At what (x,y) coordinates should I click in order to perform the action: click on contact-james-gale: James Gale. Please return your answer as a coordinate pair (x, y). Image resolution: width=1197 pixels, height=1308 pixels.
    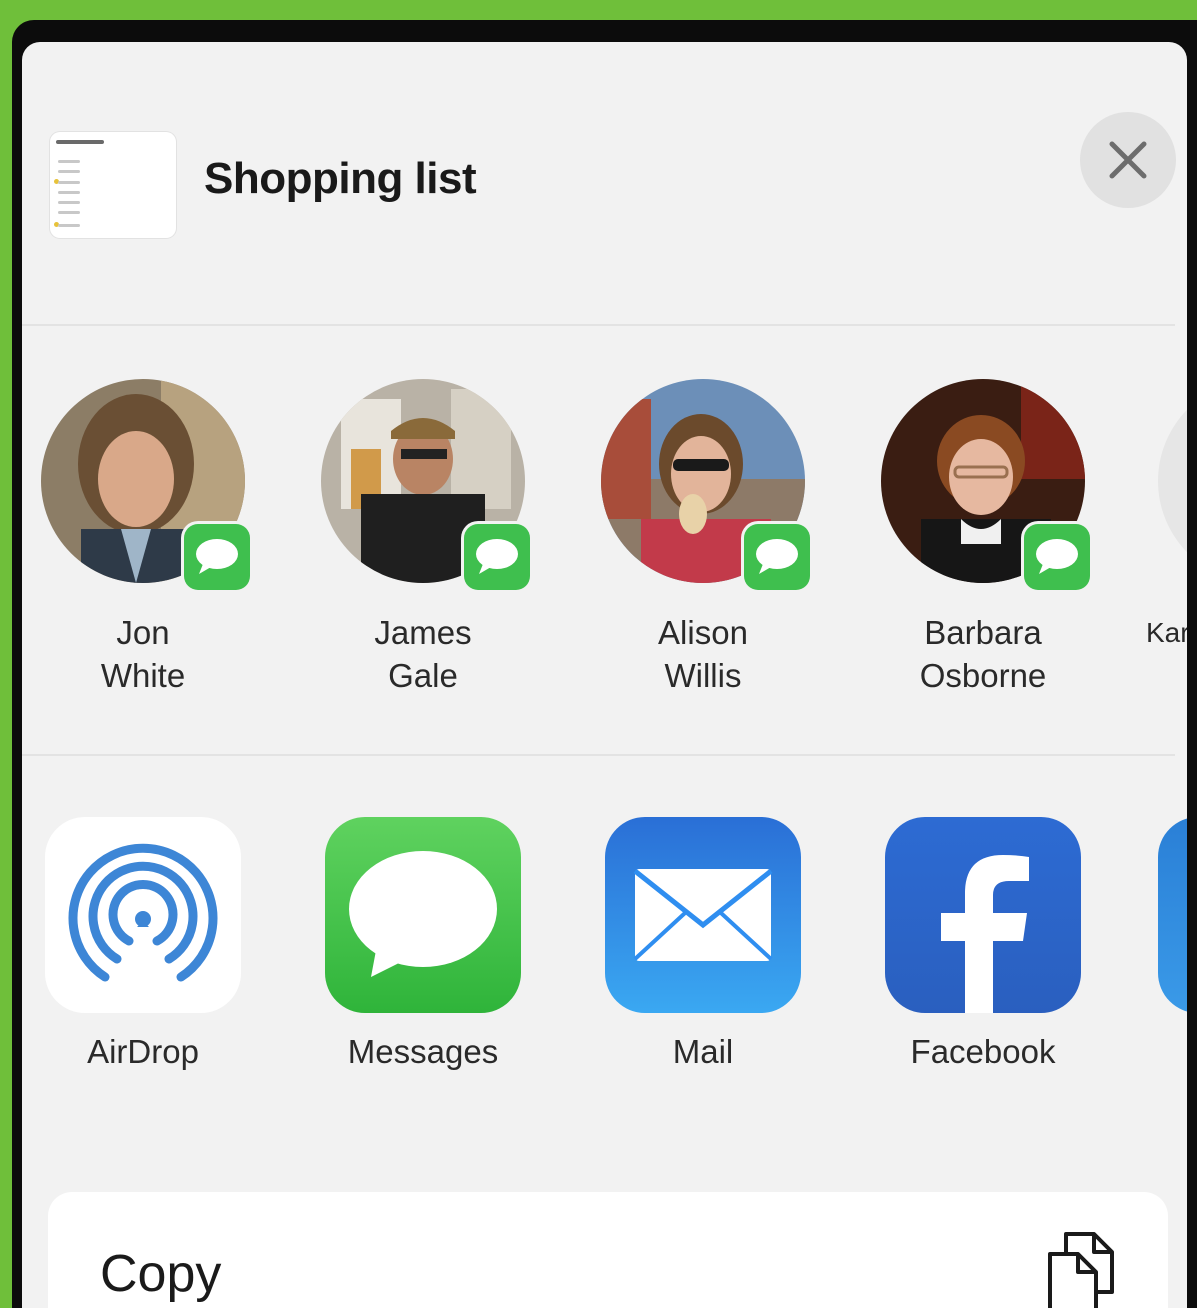
    Looking at the image, I should click on (424, 538).